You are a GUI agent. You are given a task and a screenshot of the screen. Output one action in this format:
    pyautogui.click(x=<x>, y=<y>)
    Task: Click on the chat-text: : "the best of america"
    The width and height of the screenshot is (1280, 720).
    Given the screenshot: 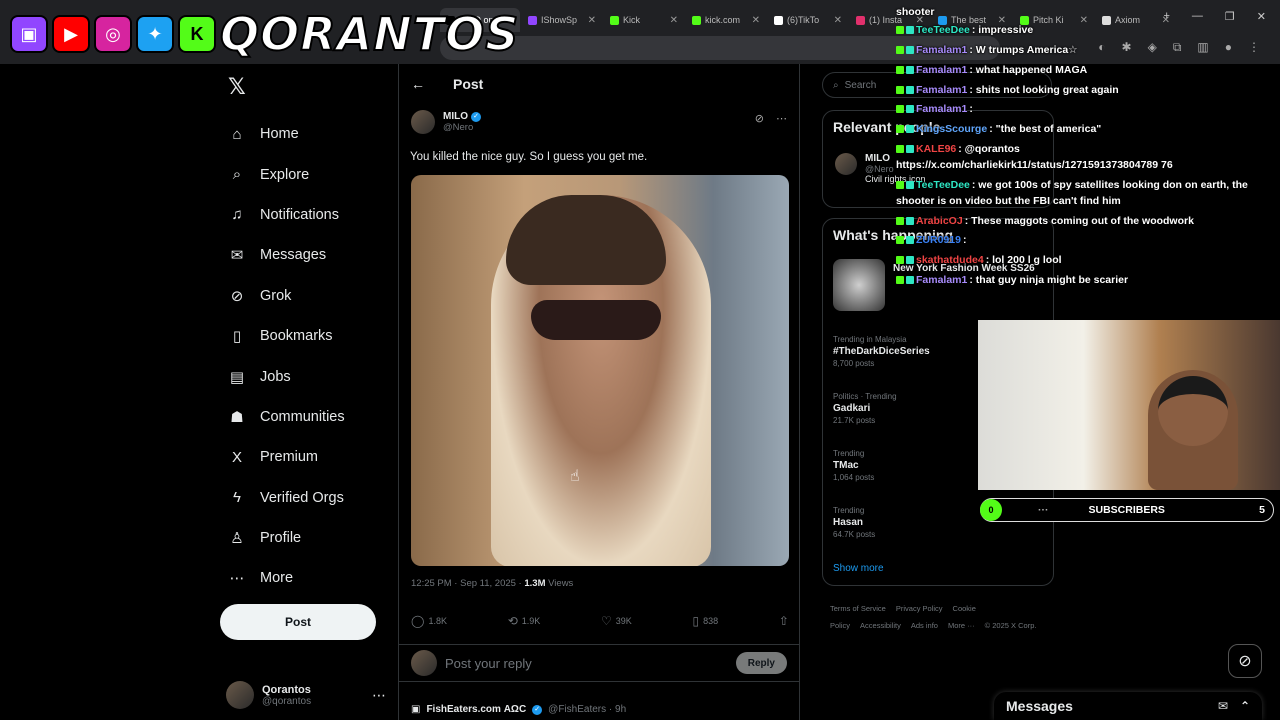 What is the action you would take?
    pyautogui.click(x=1045, y=129)
    